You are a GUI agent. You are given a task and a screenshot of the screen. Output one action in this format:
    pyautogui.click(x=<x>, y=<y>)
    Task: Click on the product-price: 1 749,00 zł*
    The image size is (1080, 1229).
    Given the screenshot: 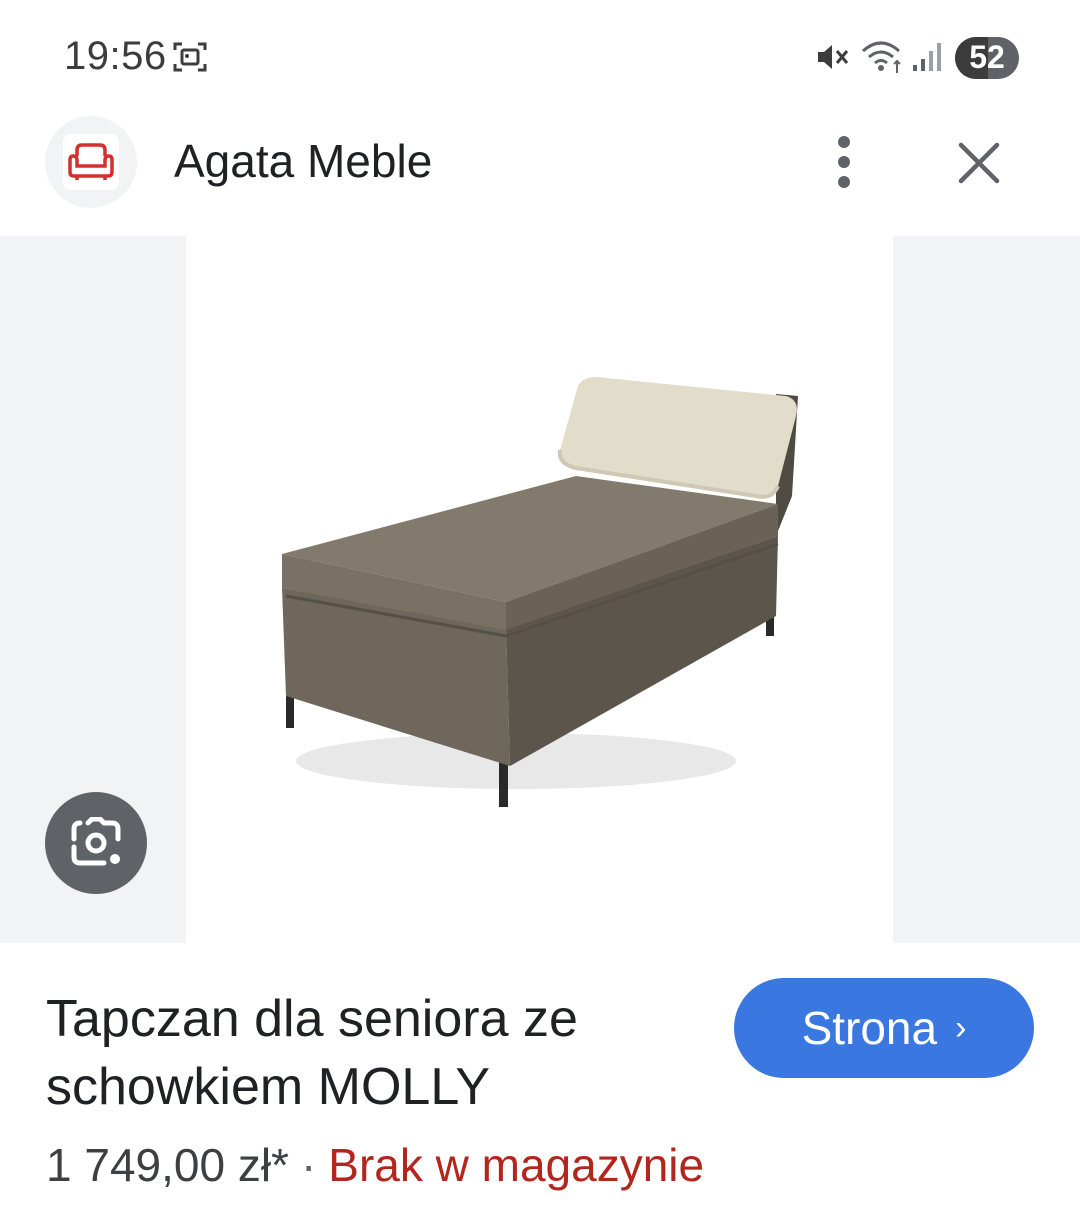 What is the action you would take?
    pyautogui.click(x=167, y=1165)
    